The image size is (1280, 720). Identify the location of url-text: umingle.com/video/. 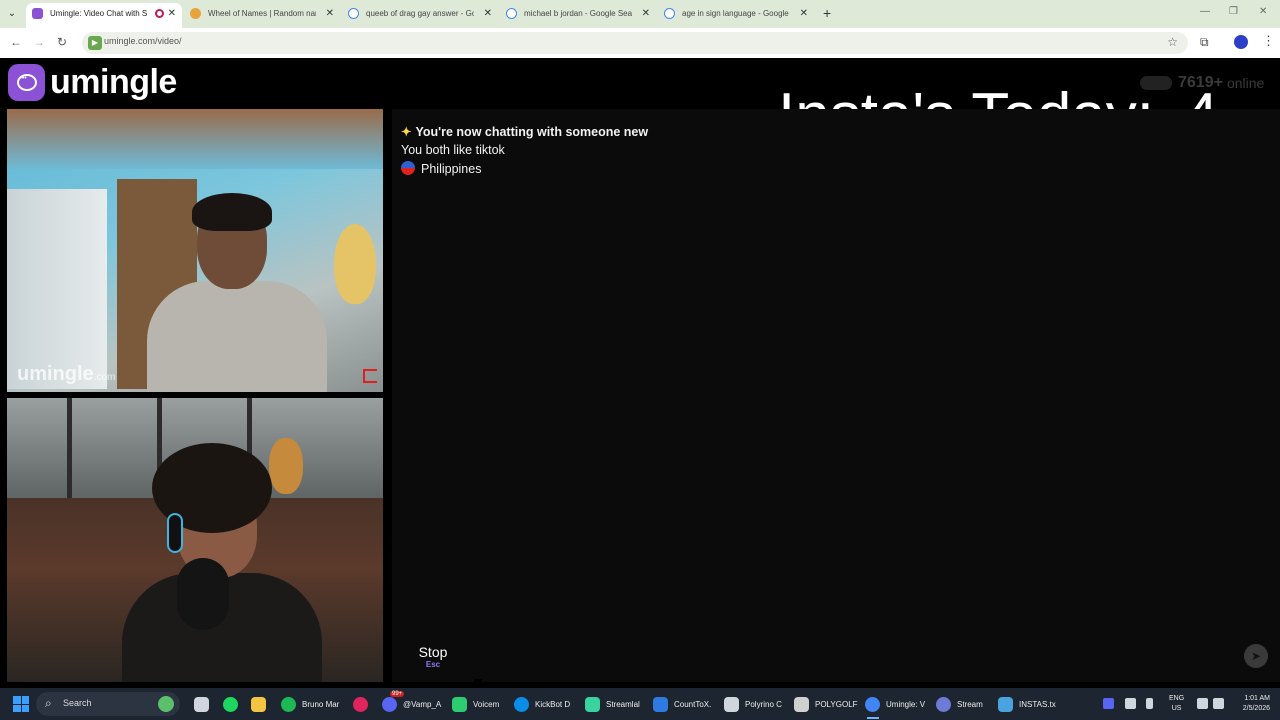
(143, 41).